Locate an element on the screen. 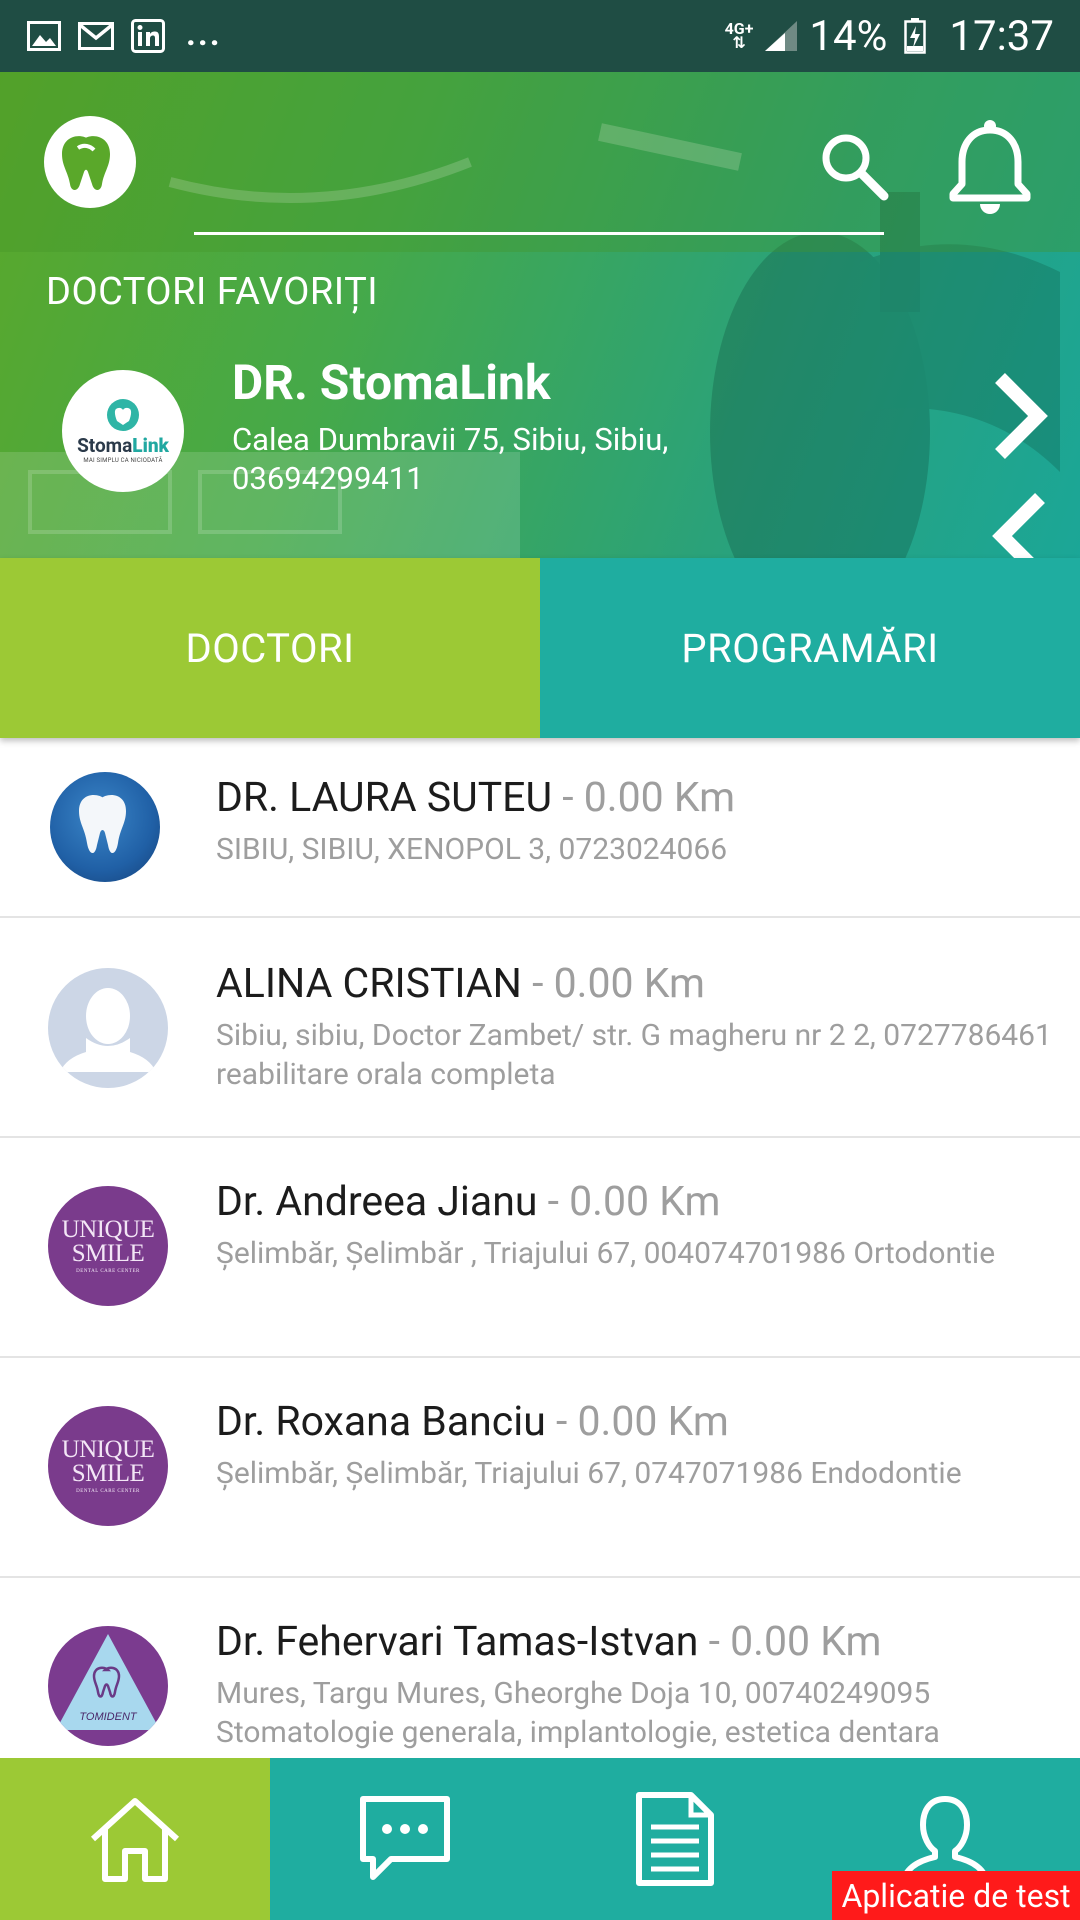 Image resolution: width=1080 pixels, height=1920 pixels. chat-icon is located at coordinates (405, 1838).